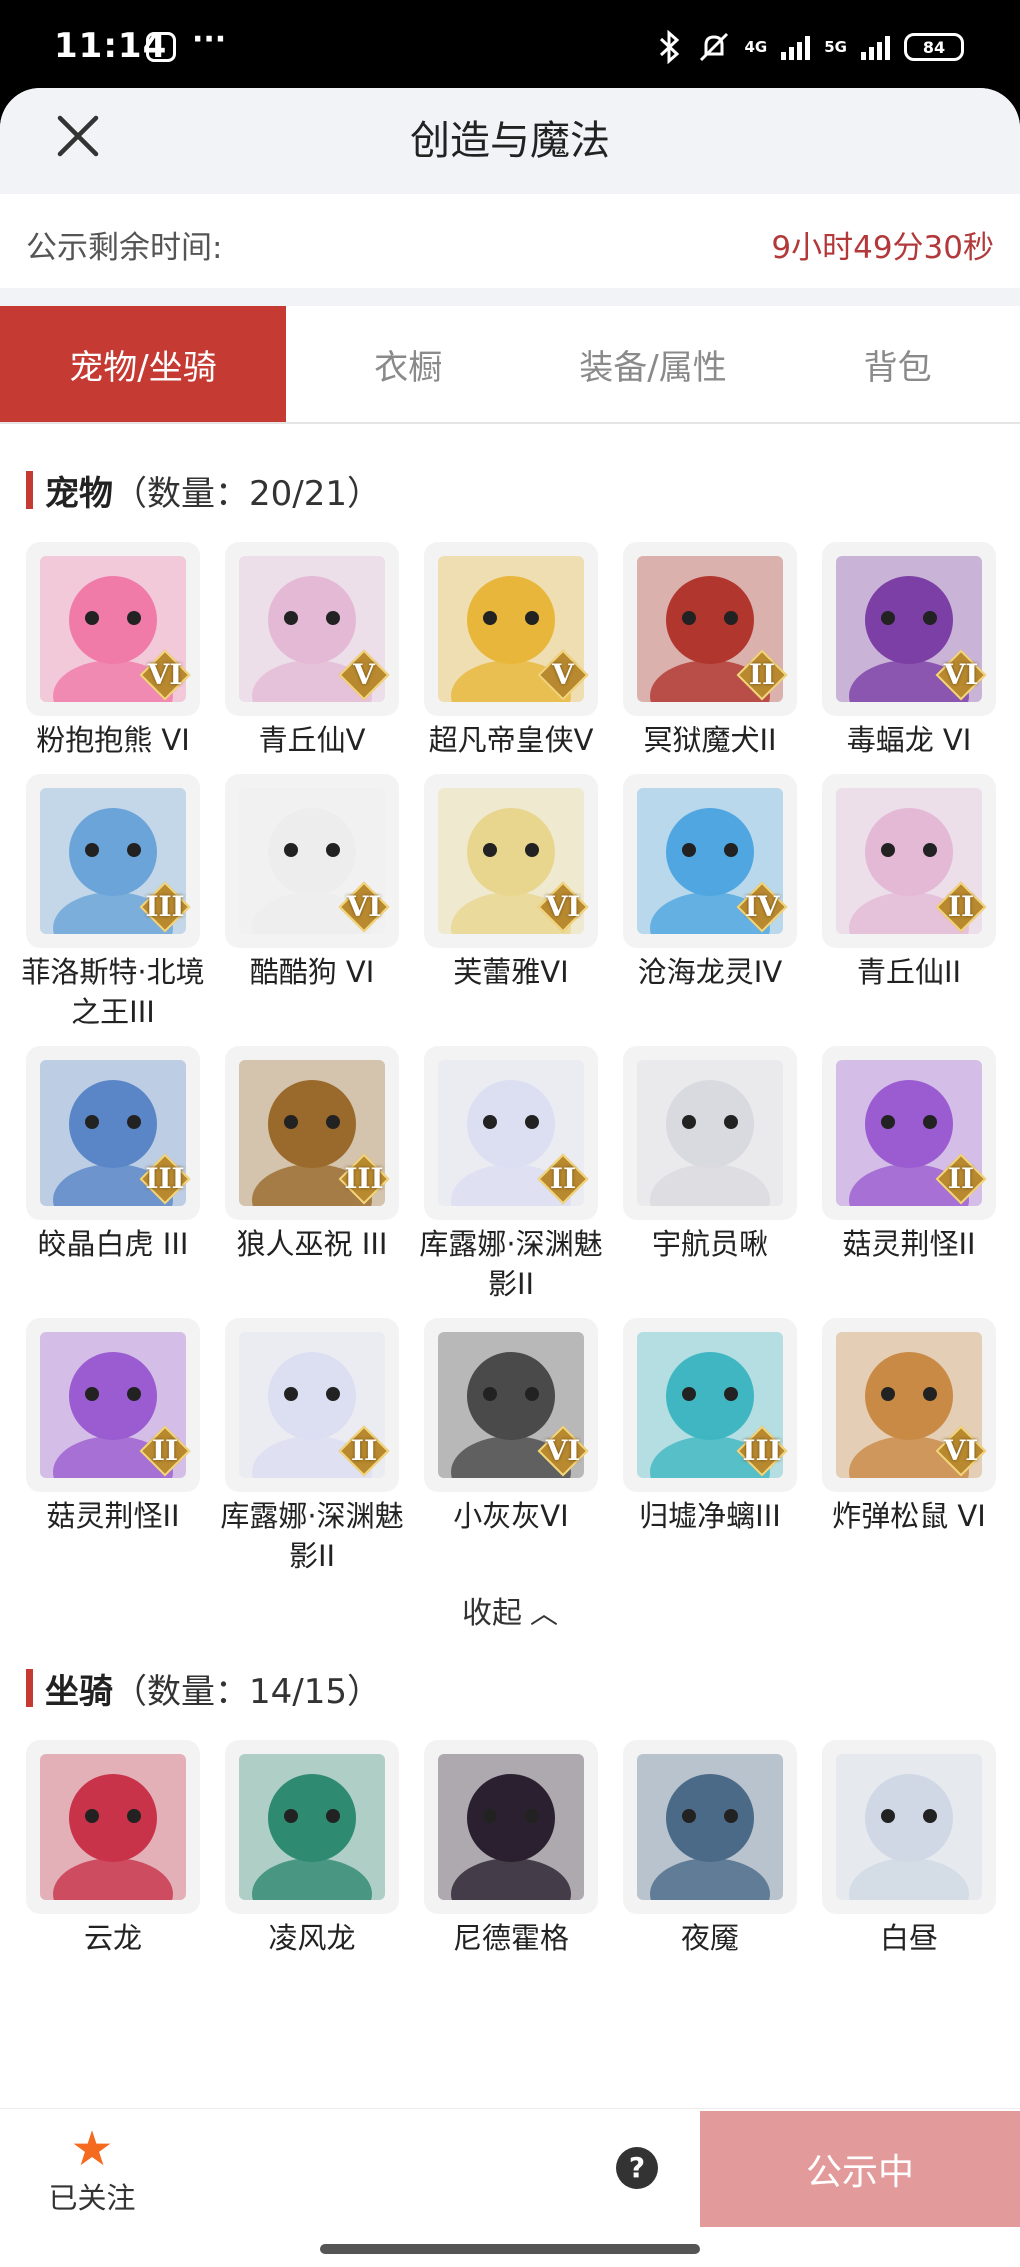  I want to click on tier-label: IV, so click(762, 906).